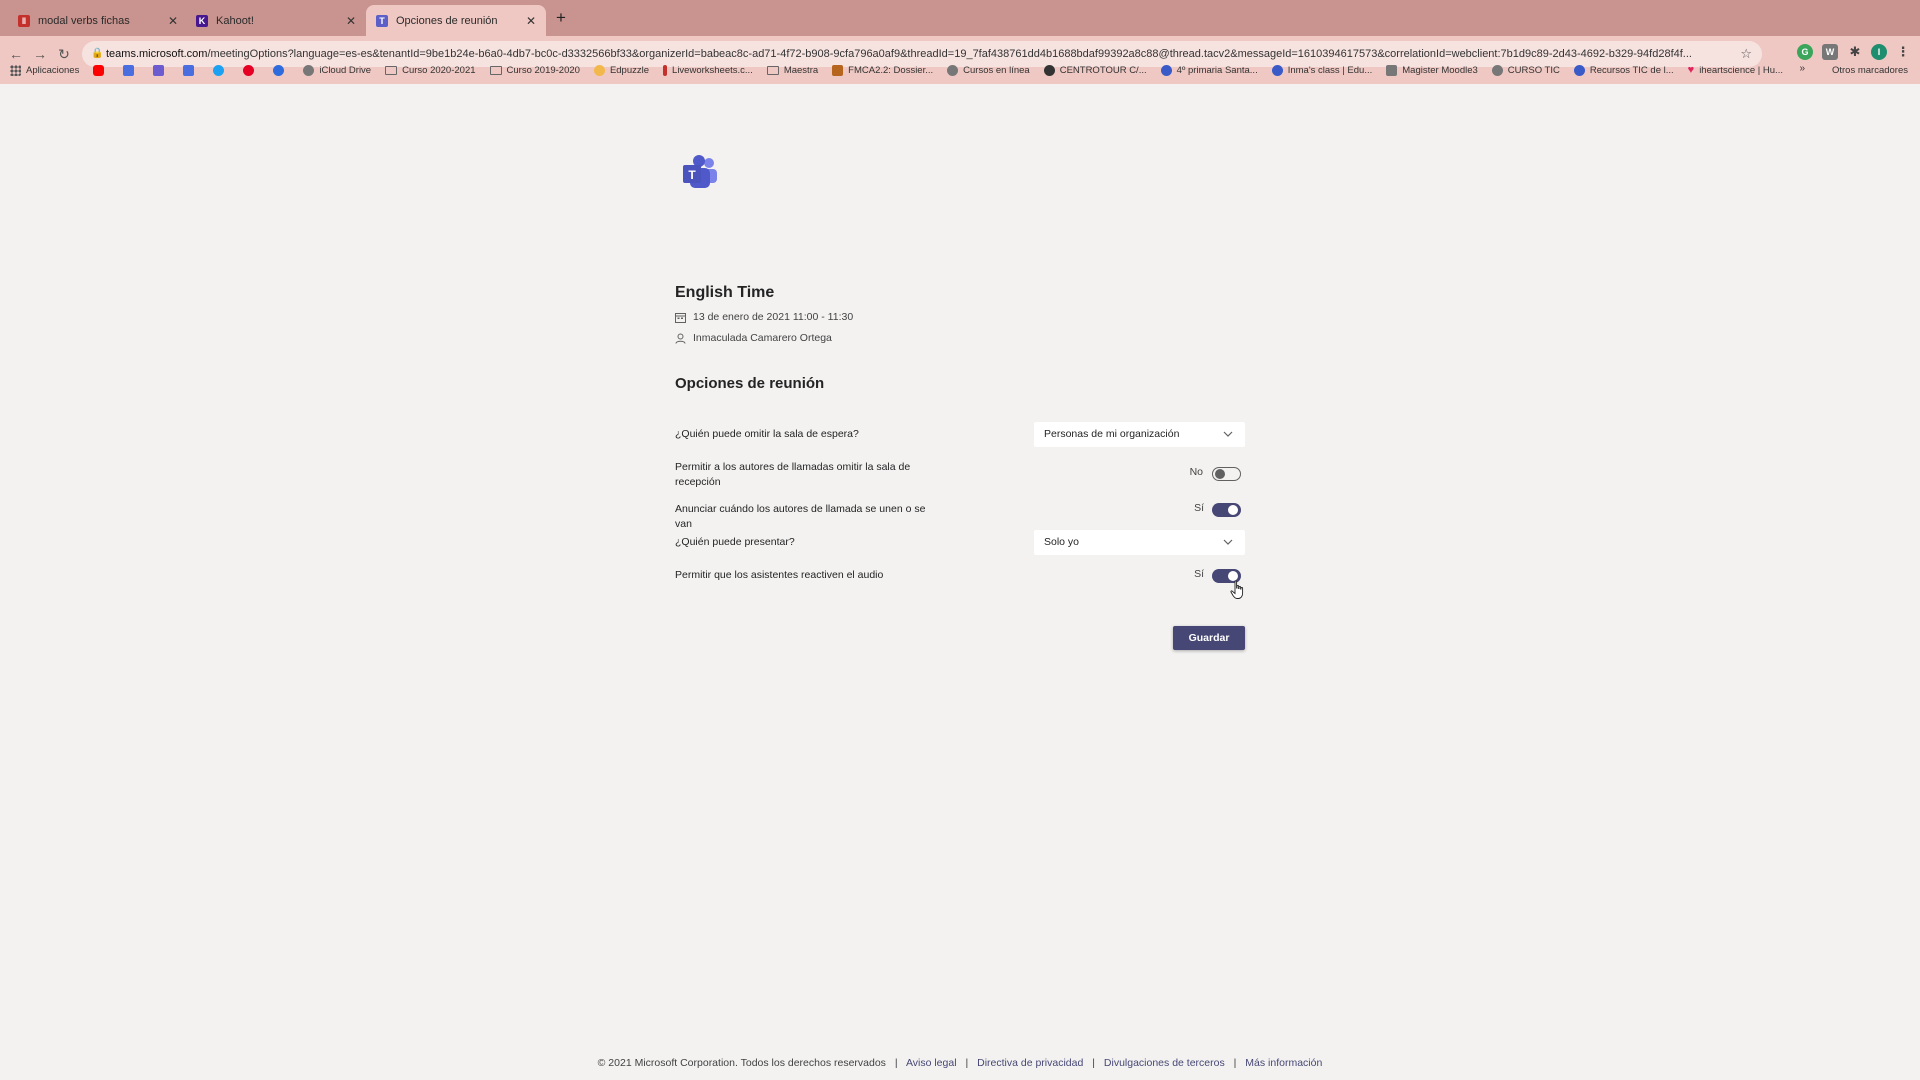 Image resolution: width=1920 pixels, height=1080 pixels. I want to click on meeting-datetime: 13 de enero de 2021 11:00 - 11:30, so click(773, 317).